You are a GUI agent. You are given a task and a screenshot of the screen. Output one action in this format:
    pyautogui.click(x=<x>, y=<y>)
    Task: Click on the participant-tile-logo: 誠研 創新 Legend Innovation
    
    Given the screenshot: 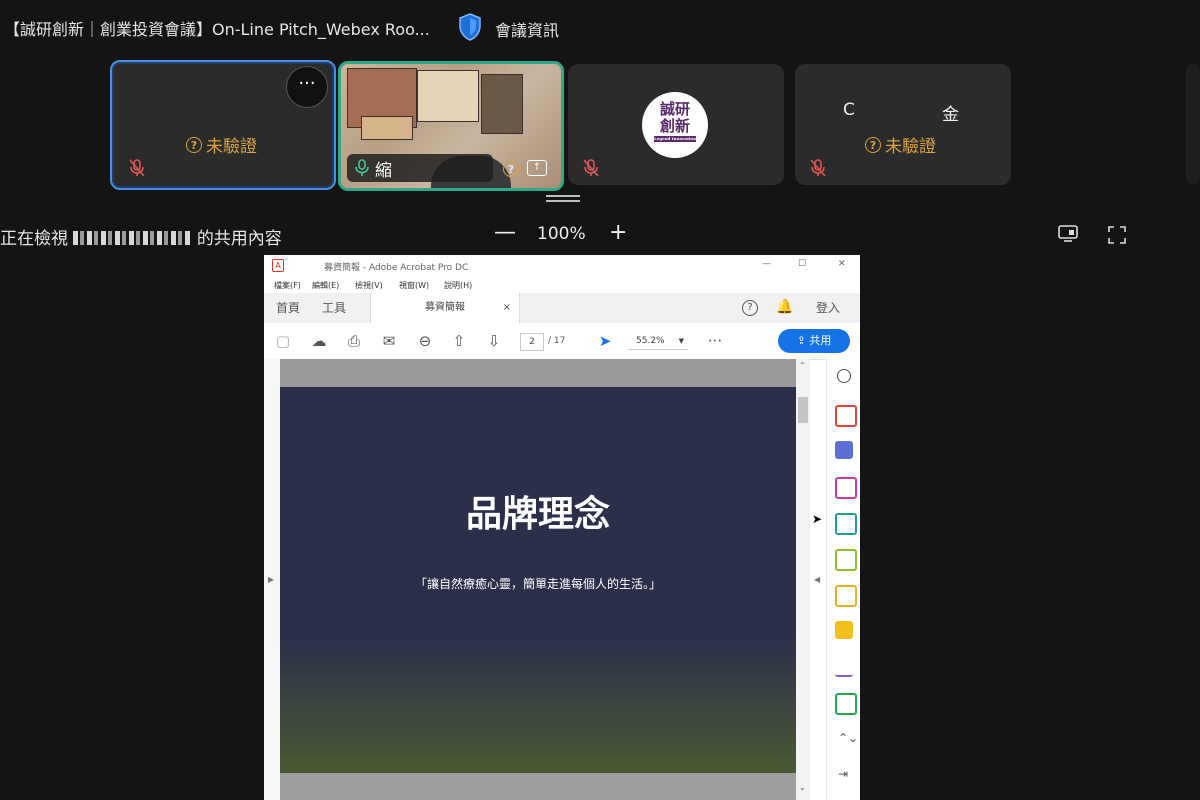 What is the action you would take?
    pyautogui.click(x=676, y=124)
    